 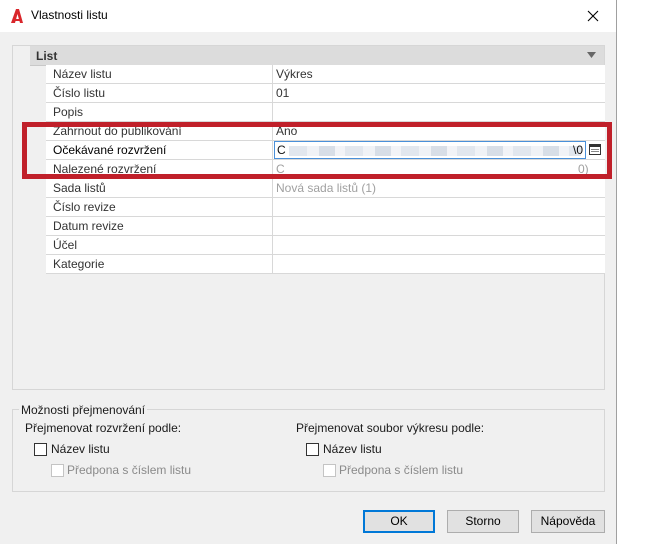 What do you see at coordinates (439, 93) in the screenshot?
I see `property-value: 01` at bounding box center [439, 93].